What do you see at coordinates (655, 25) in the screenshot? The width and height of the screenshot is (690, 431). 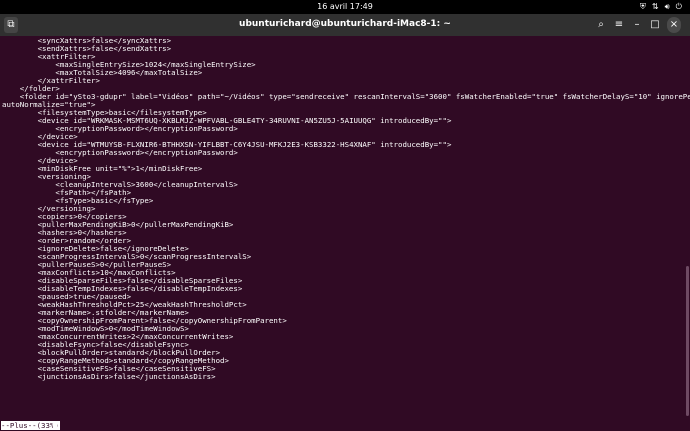 I see `maximize-icon: □` at bounding box center [655, 25].